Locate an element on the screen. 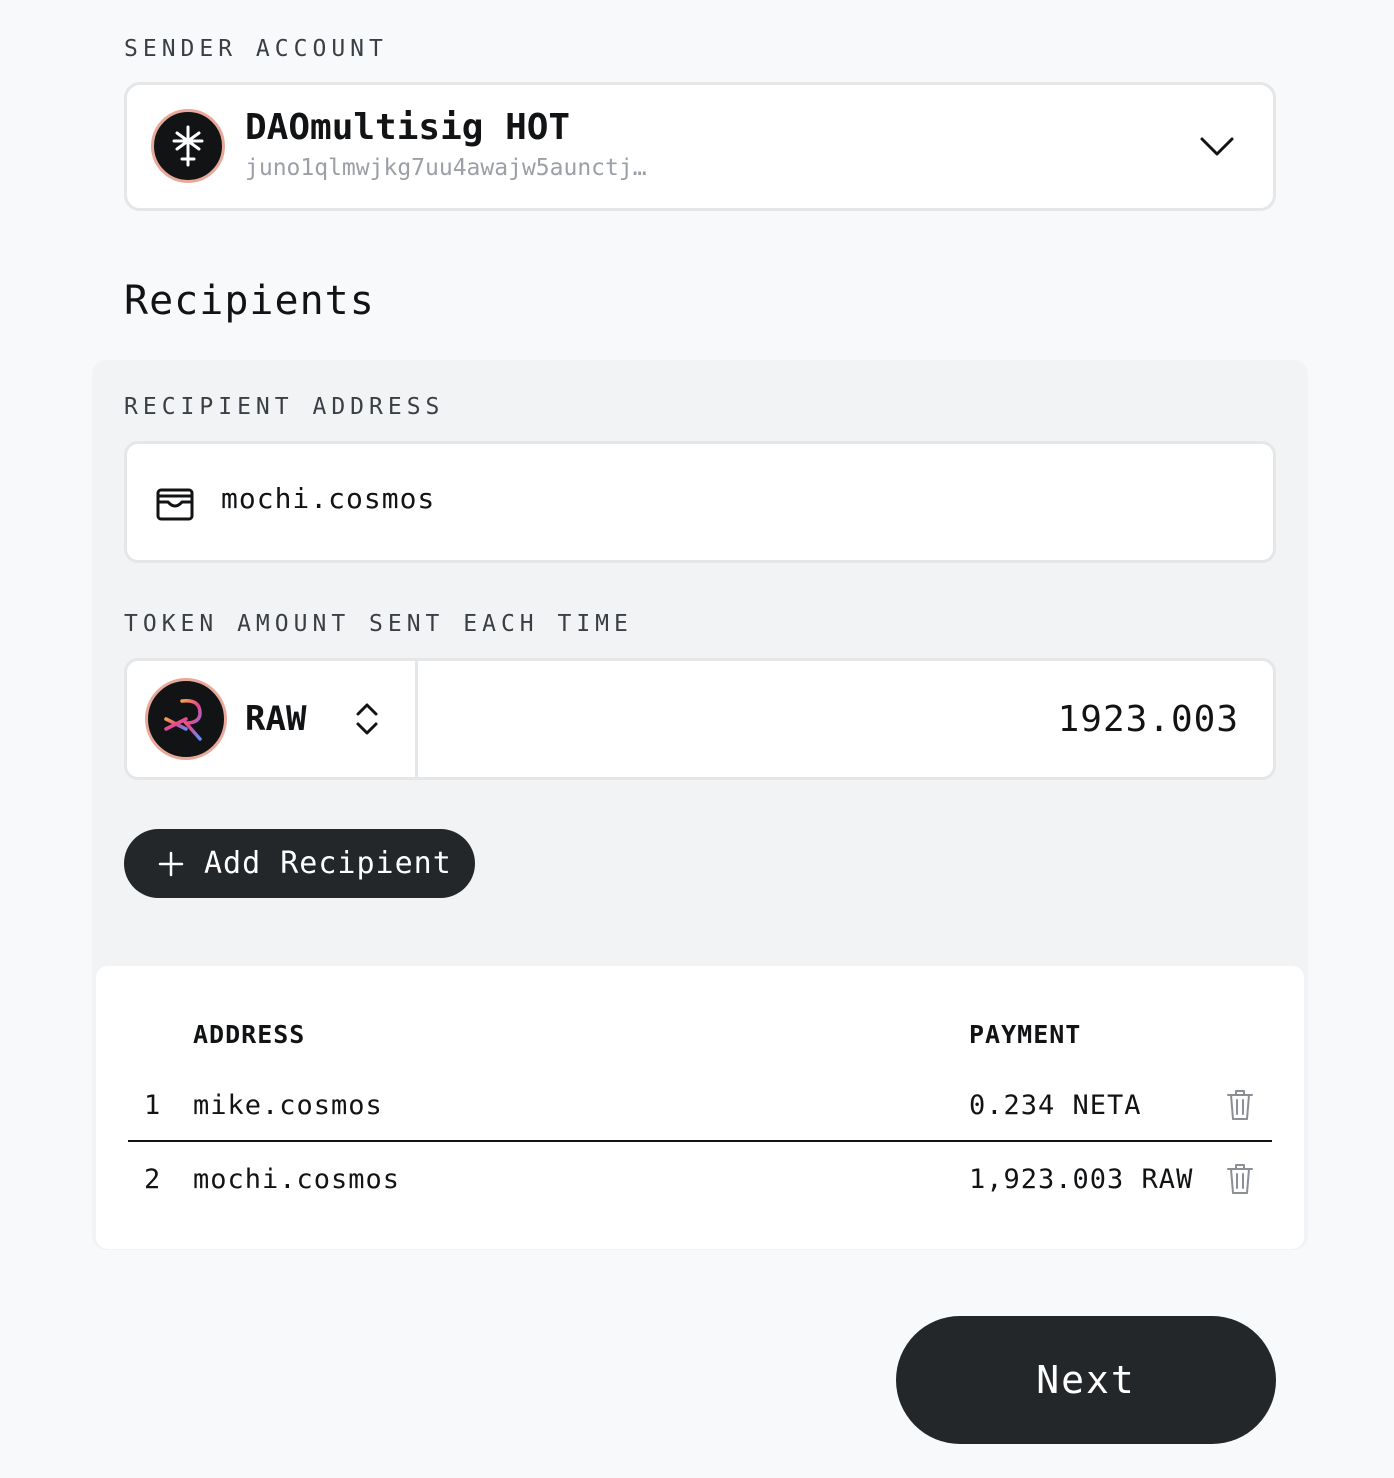  wallet-icon is located at coordinates (175, 504).